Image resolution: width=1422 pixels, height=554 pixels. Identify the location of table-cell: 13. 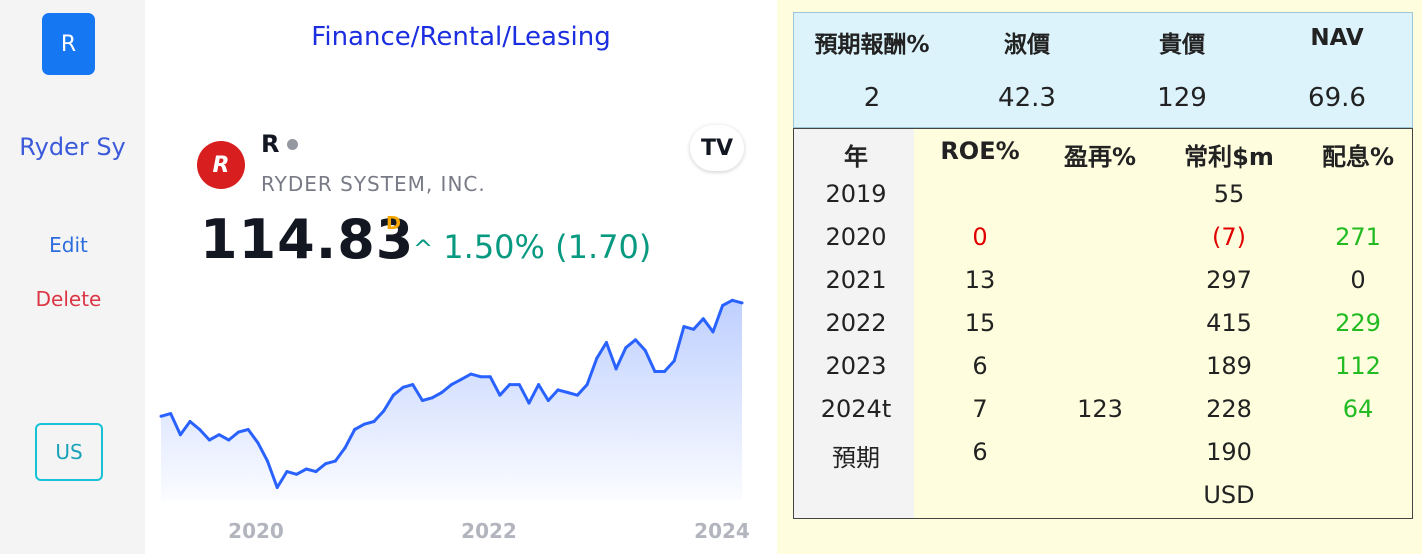
(980, 280).